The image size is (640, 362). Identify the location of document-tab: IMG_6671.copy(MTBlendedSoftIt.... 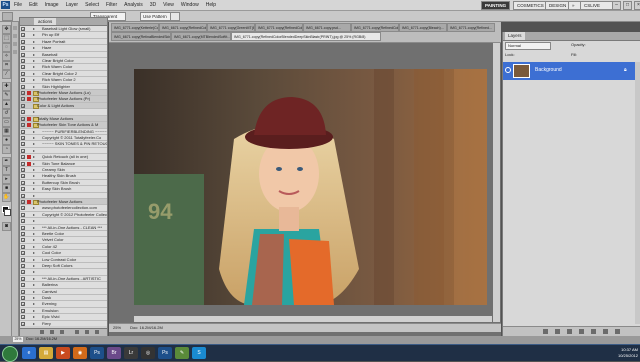
(201, 36).